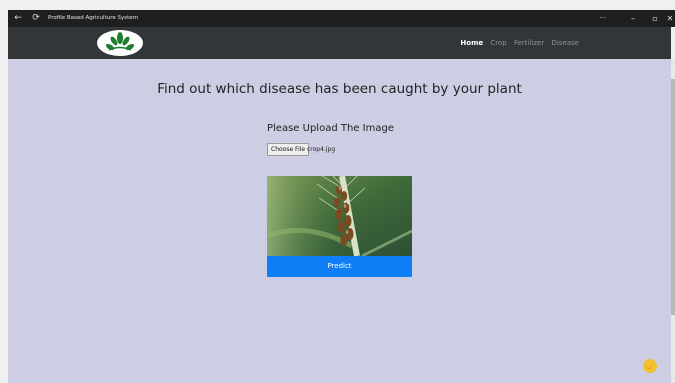 This screenshot has height=383, width=675. What do you see at coordinates (339, 43) in the screenshot?
I see `navbar: Home Crop Fertilizer Disease` at bounding box center [339, 43].